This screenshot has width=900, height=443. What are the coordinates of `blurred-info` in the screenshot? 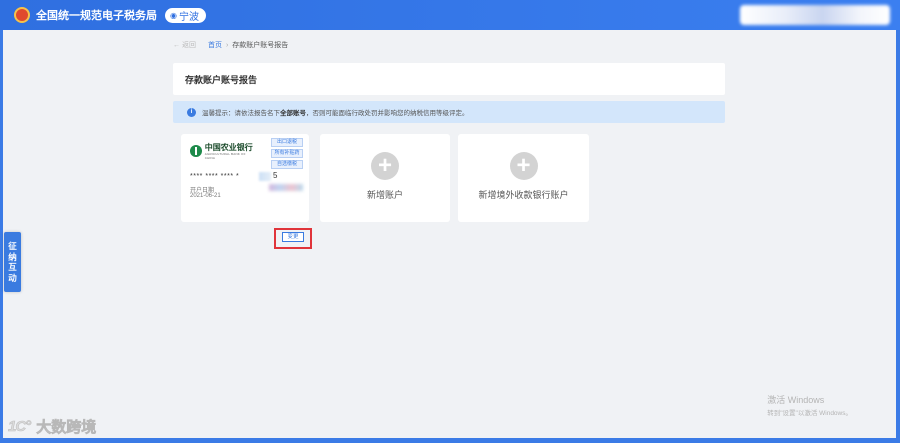 It's located at (286, 187).